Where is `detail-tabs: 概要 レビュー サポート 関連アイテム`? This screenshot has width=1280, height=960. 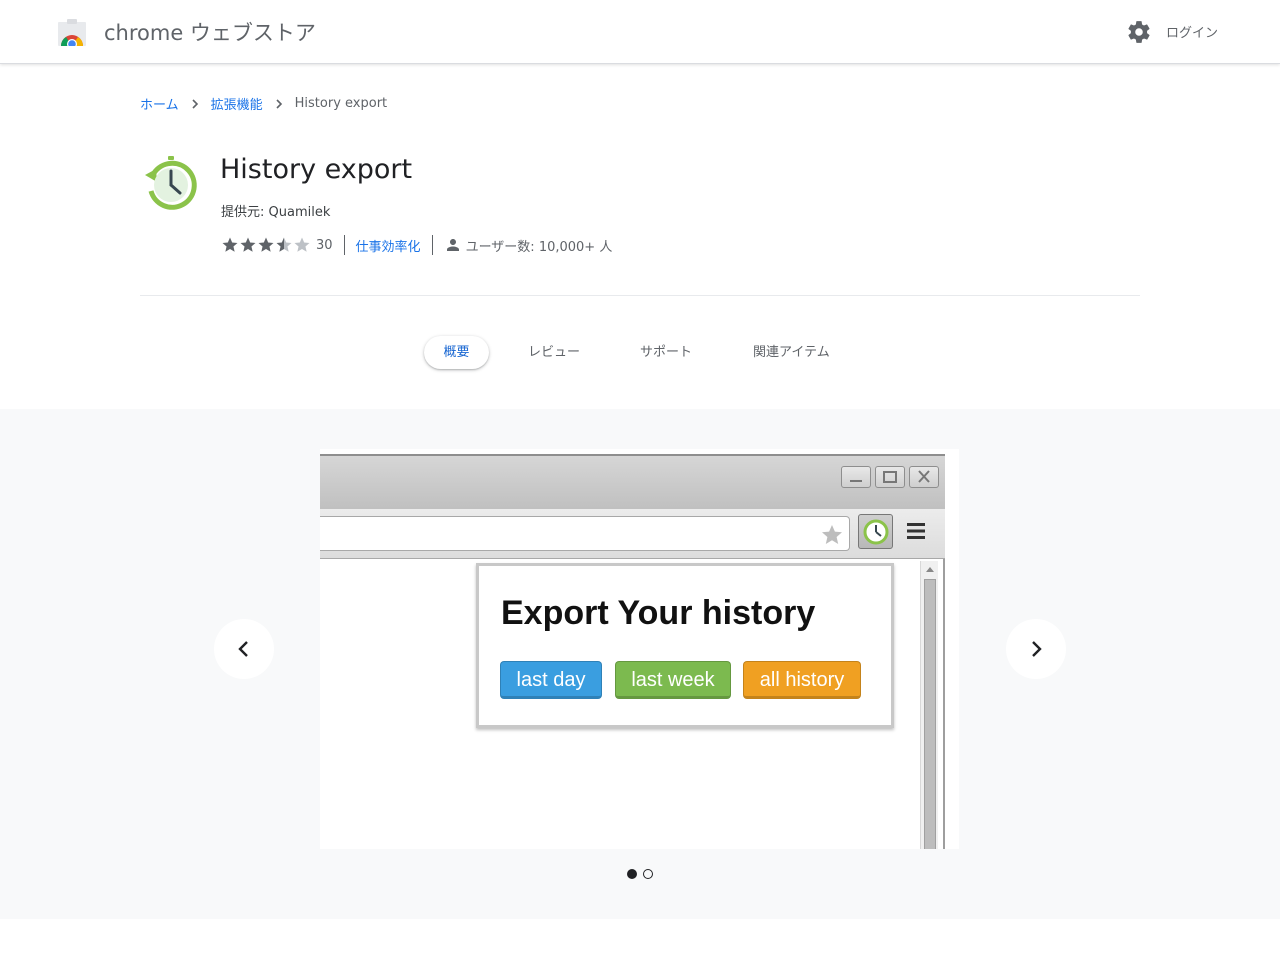
detail-tabs: 概要 レビュー サポート 関連アイテム is located at coordinates (640, 353).